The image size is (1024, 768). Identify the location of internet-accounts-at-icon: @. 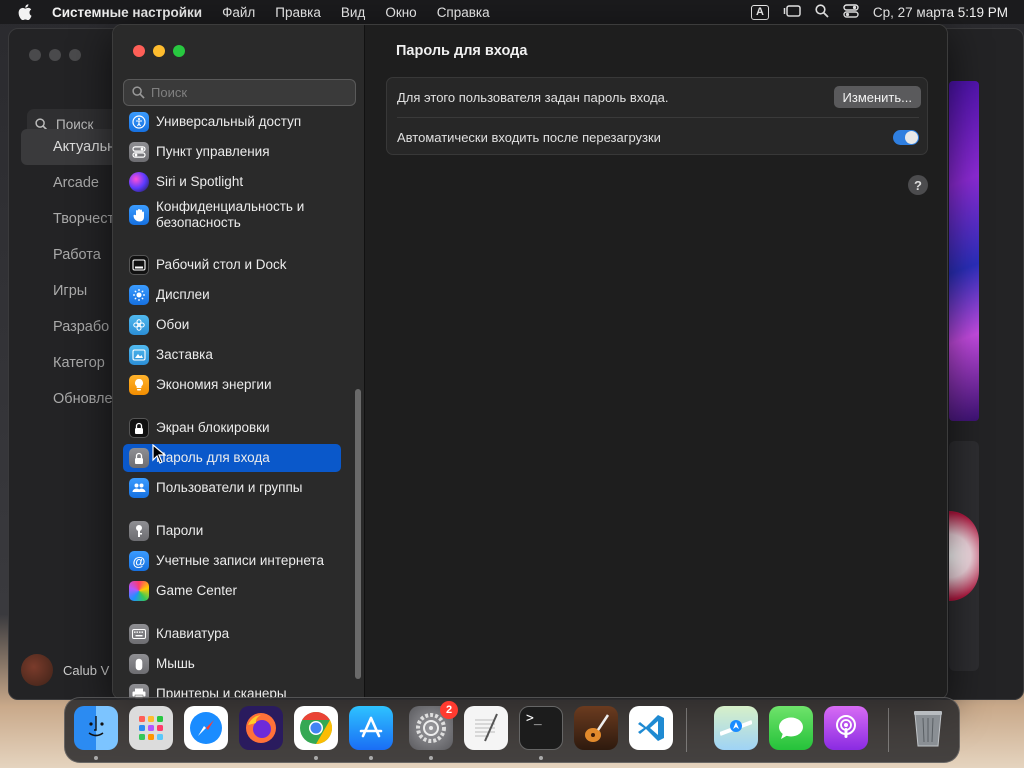
(139, 561).